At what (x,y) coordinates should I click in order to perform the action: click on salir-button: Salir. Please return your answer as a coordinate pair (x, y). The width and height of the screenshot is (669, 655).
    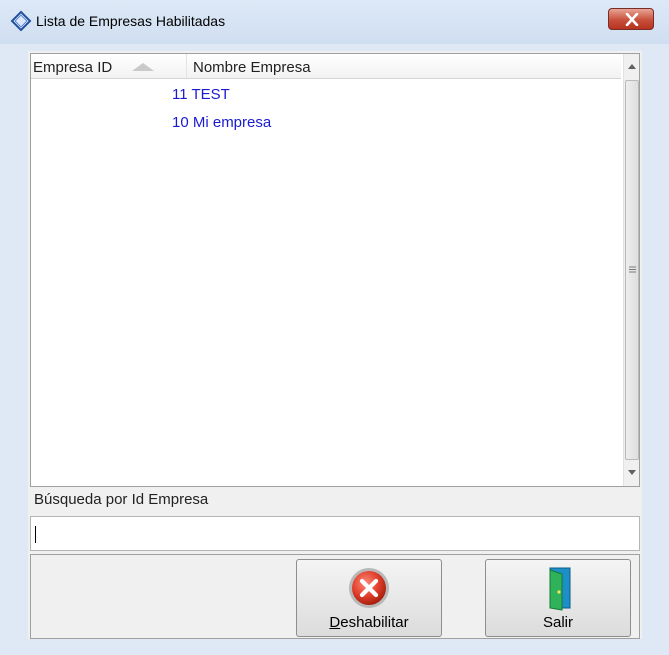
    Looking at the image, I should click on (558, 598).